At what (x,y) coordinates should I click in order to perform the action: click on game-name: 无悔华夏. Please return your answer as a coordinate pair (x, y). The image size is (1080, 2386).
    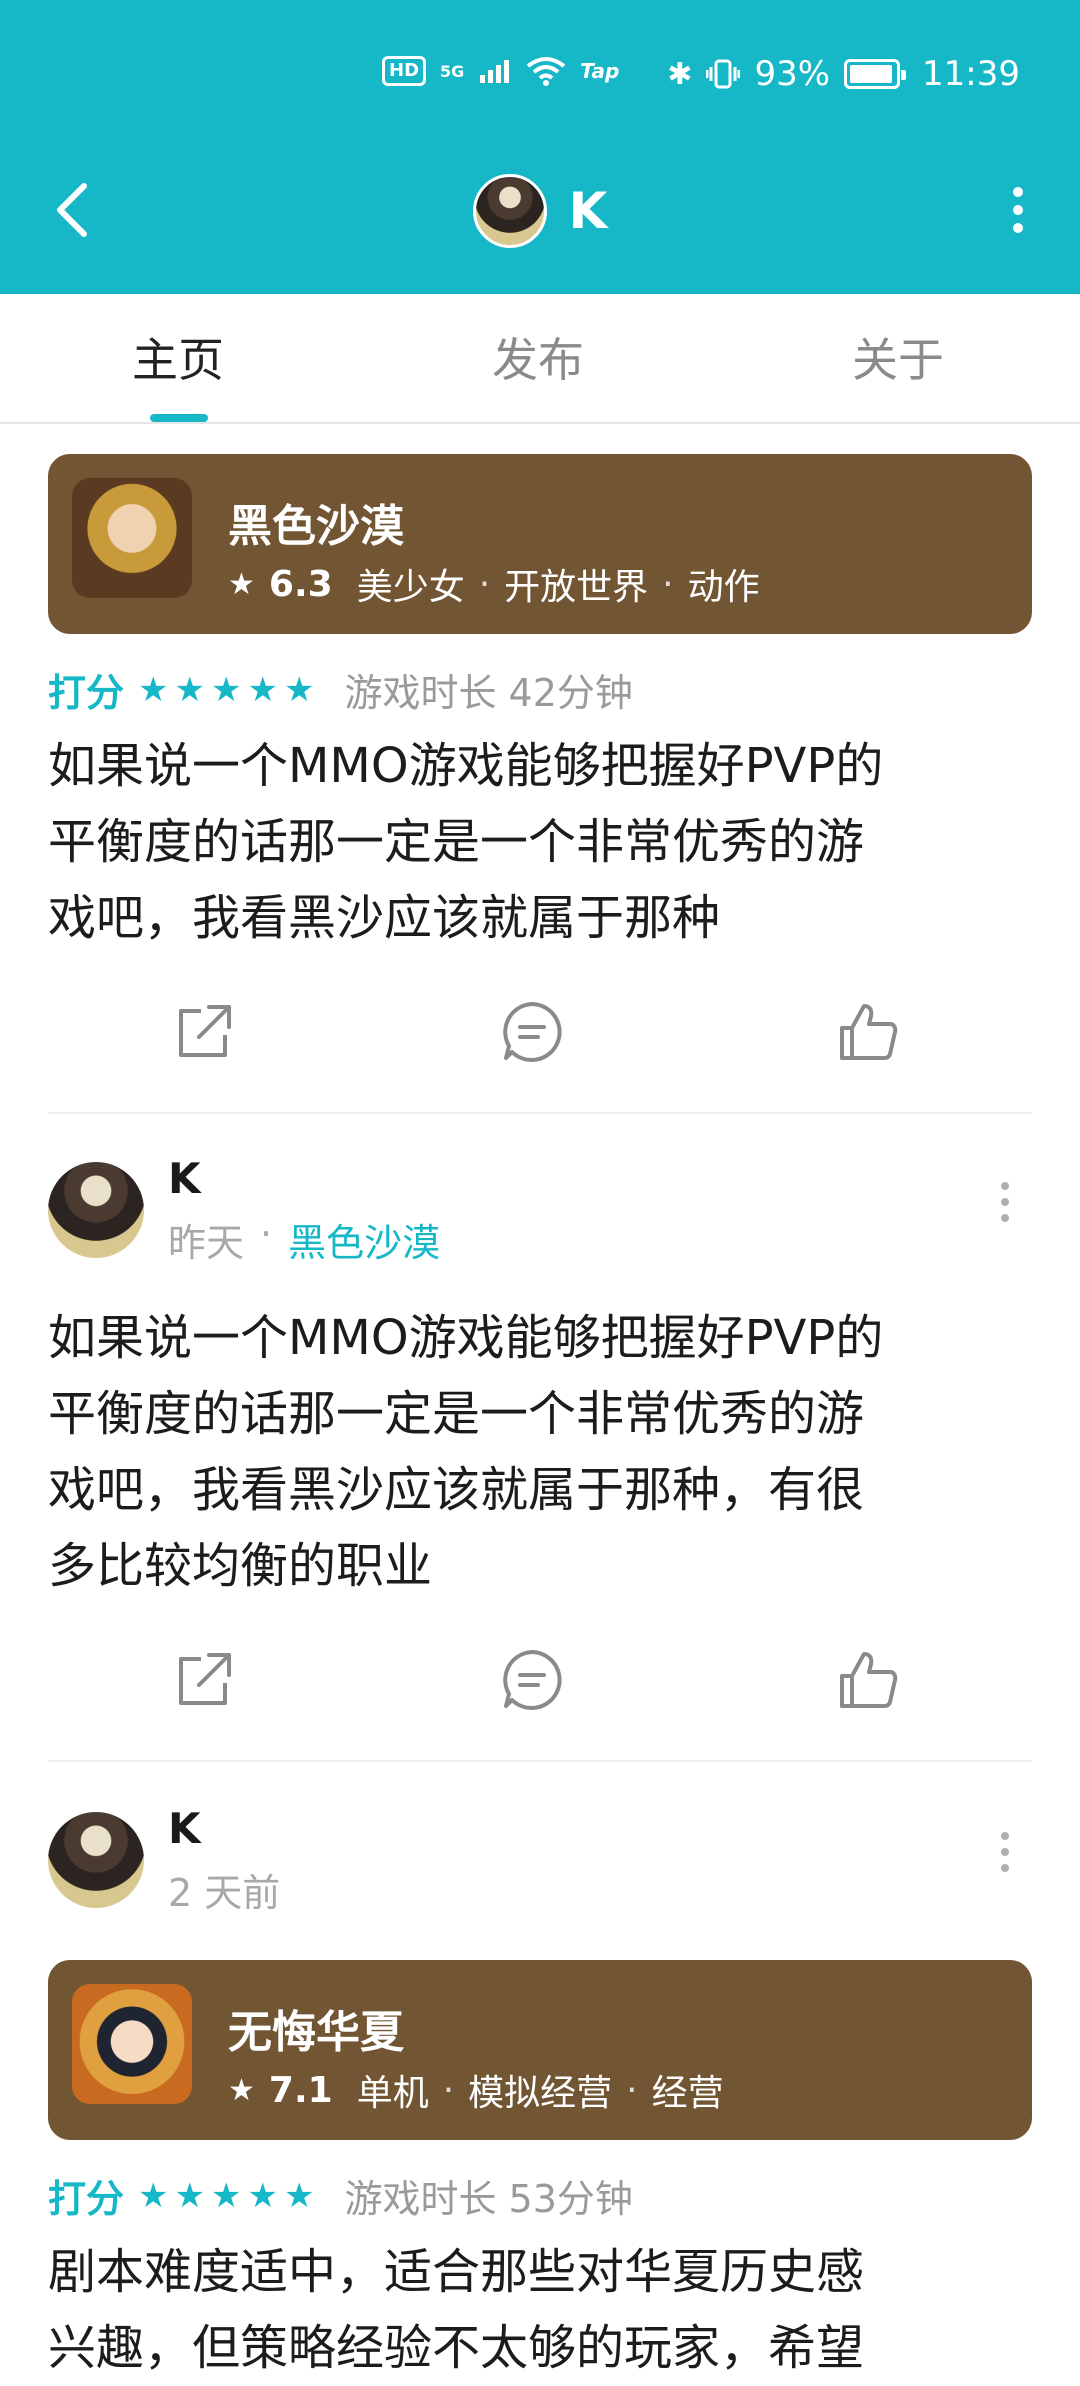
    Looking at the image, I should click on (316, 2032).